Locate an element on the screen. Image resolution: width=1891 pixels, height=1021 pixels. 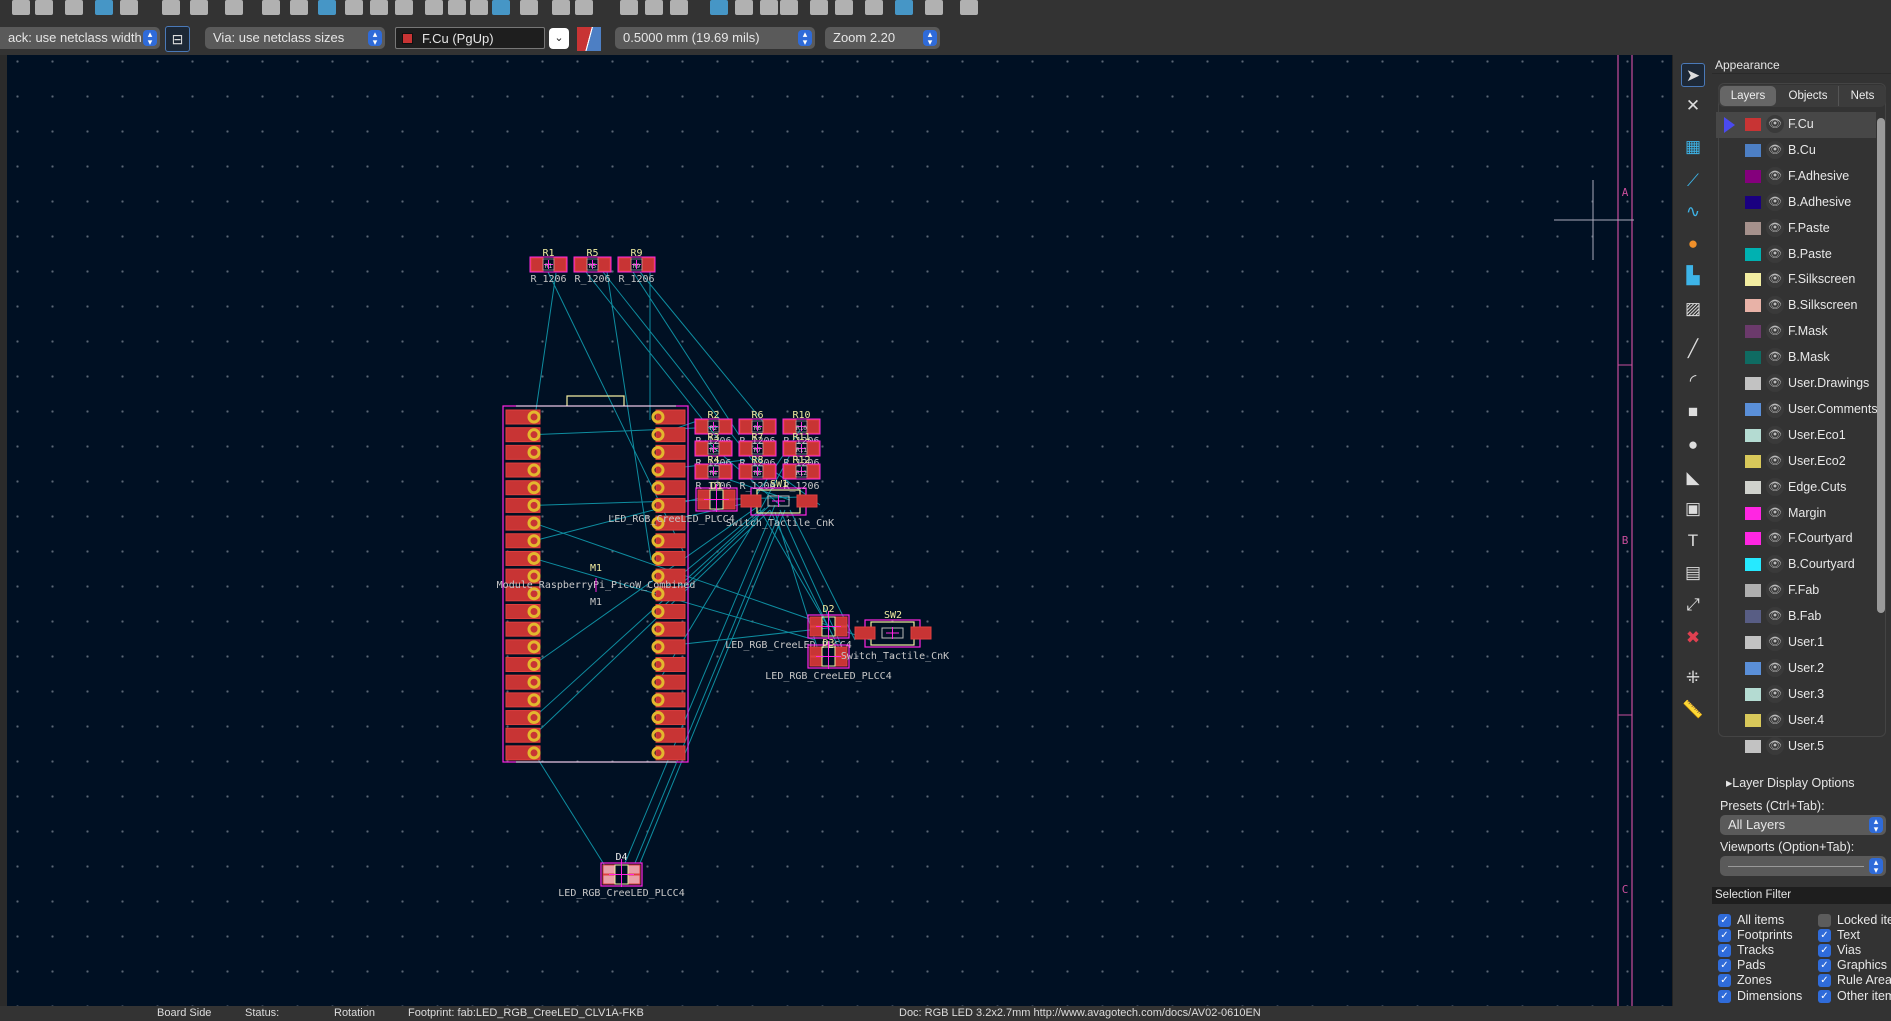
image-icon: ▣ is located at coordinates (1693, 509).